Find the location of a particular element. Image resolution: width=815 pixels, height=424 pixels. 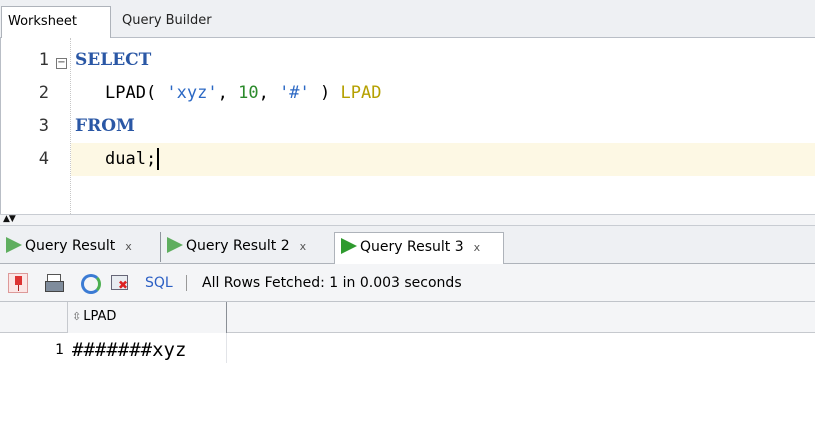

tab-query-result-3: Query Result 3 x is located at coordinates (419, 248).